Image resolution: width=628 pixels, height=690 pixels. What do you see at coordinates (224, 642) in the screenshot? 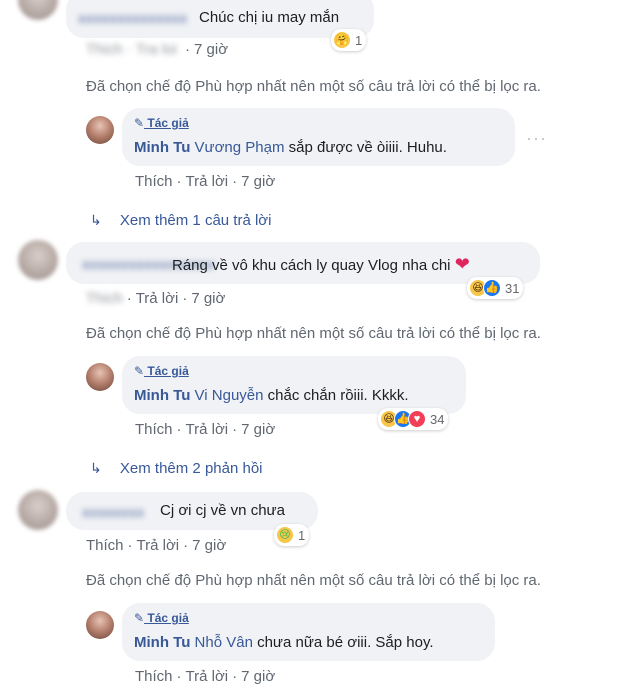
I see `tagged-user: Nhỗ Vân` at bounding box center [224, 642].